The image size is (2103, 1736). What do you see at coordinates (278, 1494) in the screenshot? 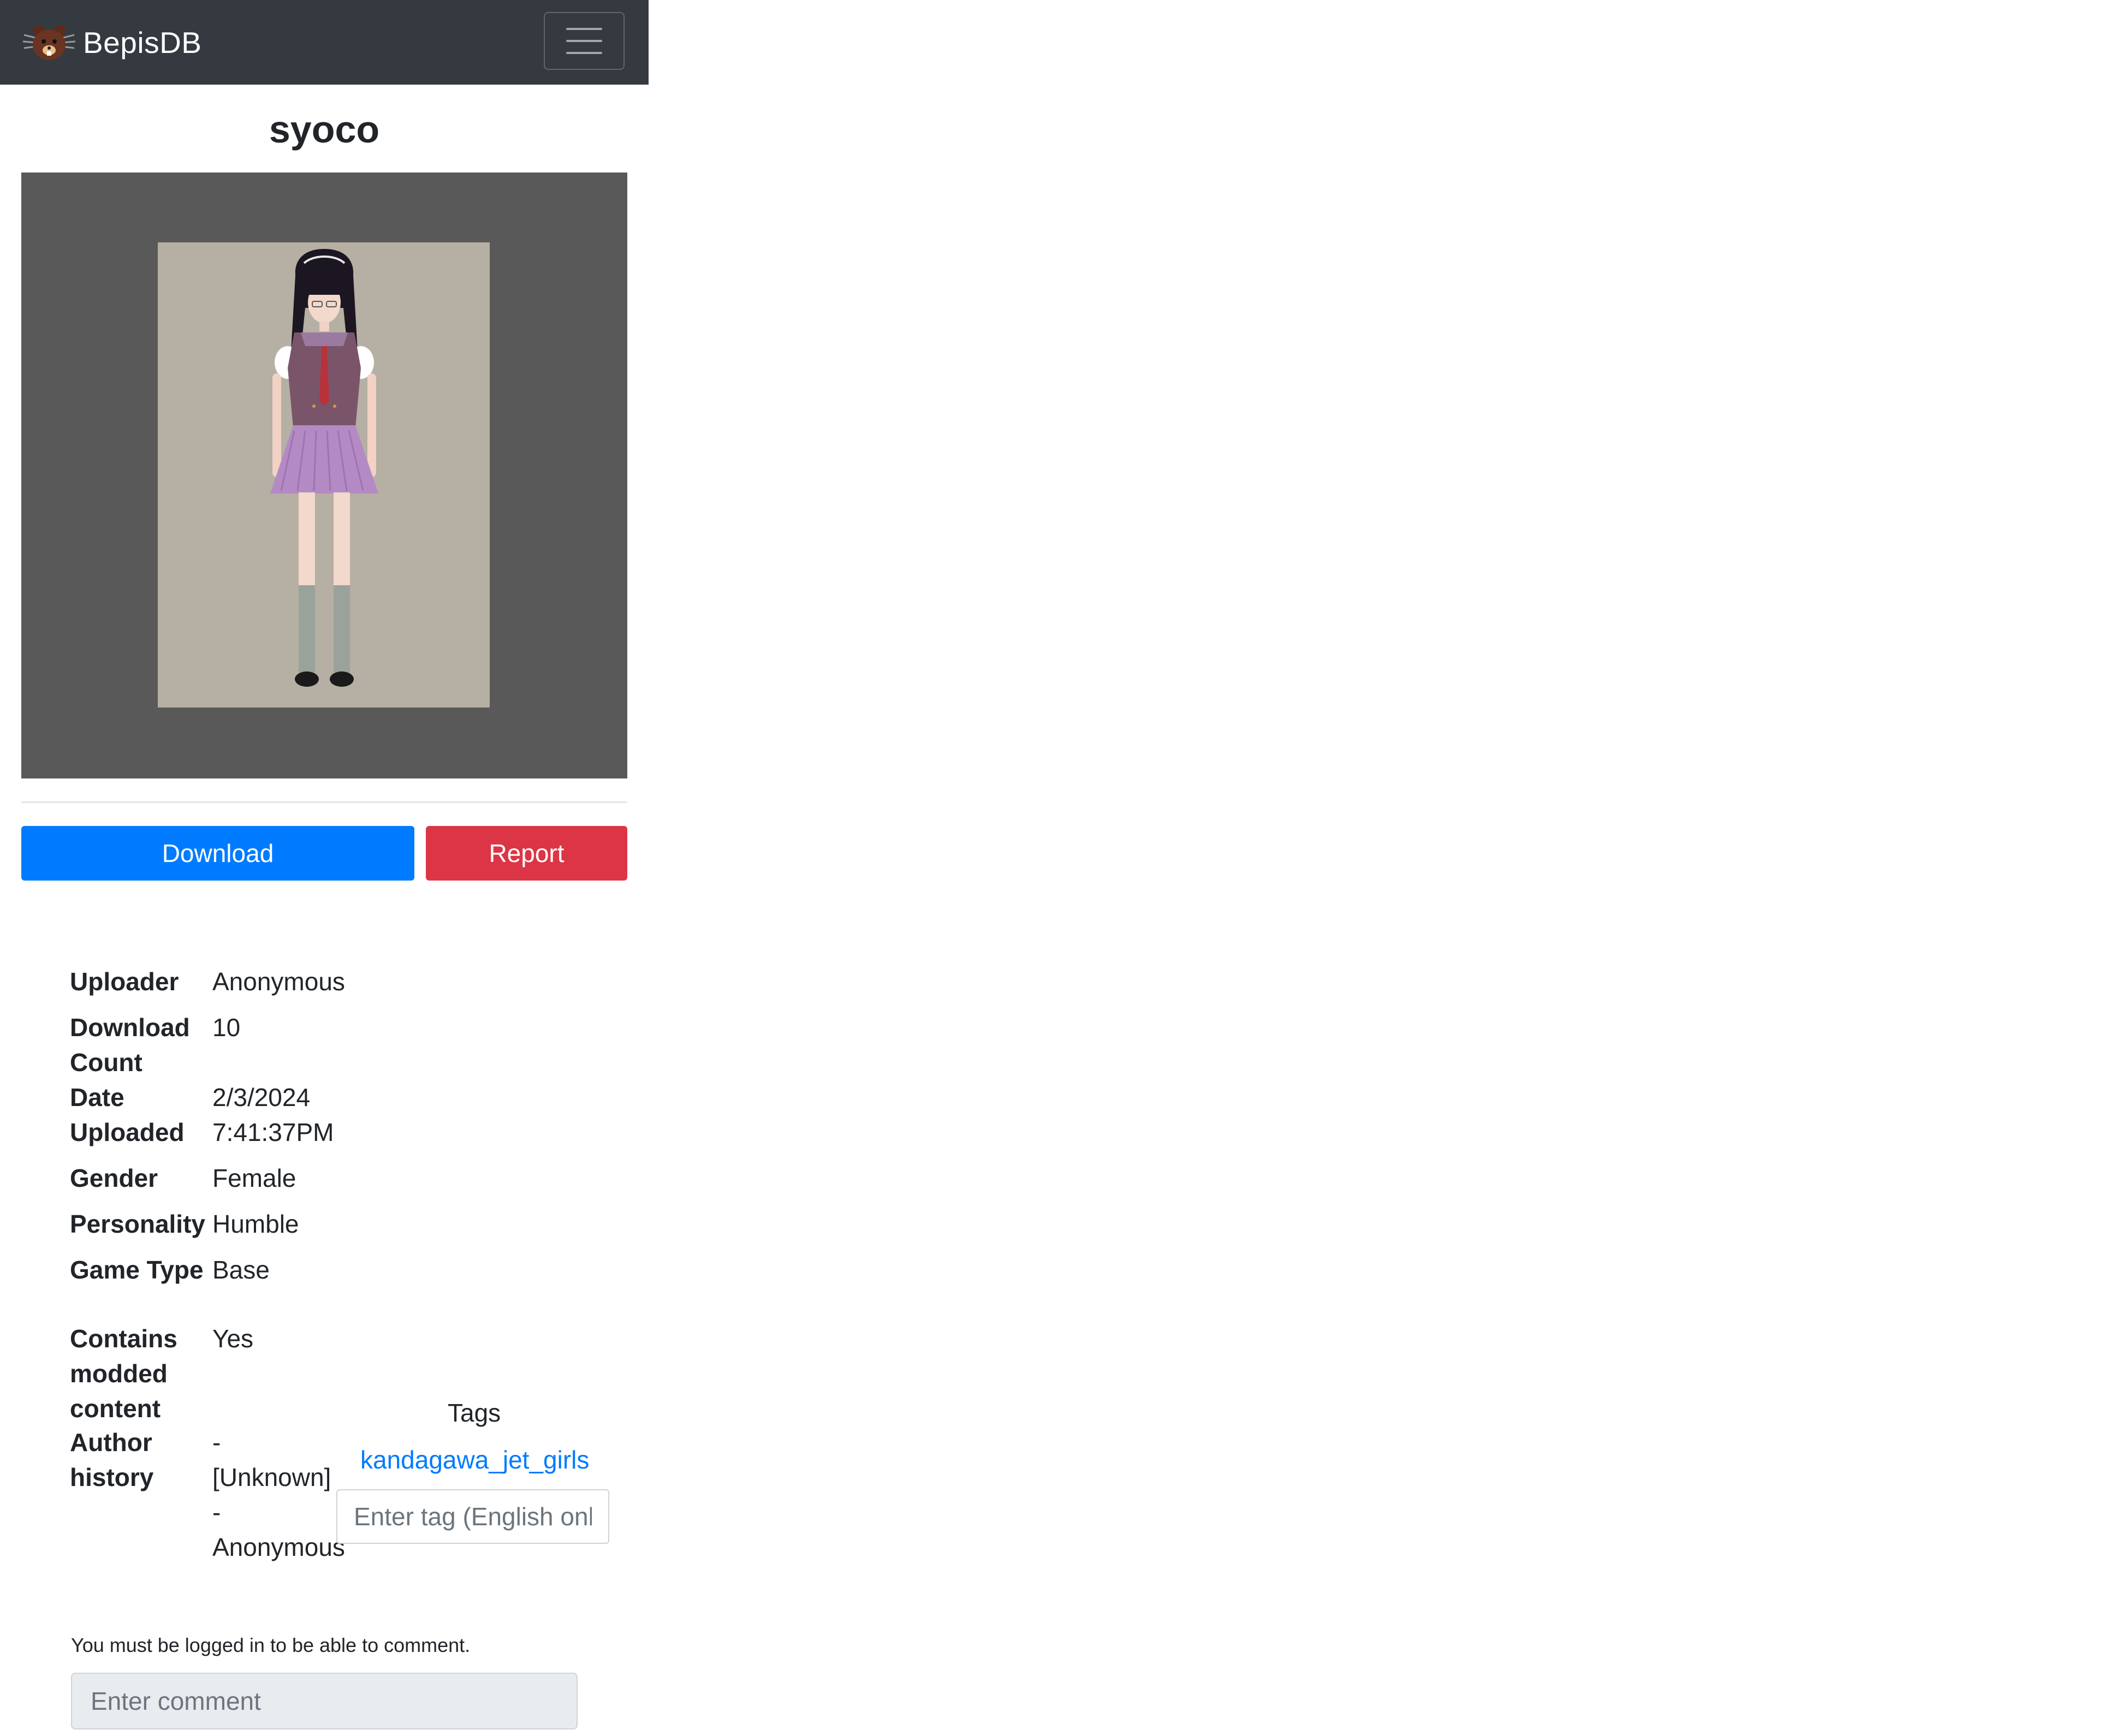
I see `info-value-author-history: - [Unknown] - Anonymous` at bounding box center [278, 1494].